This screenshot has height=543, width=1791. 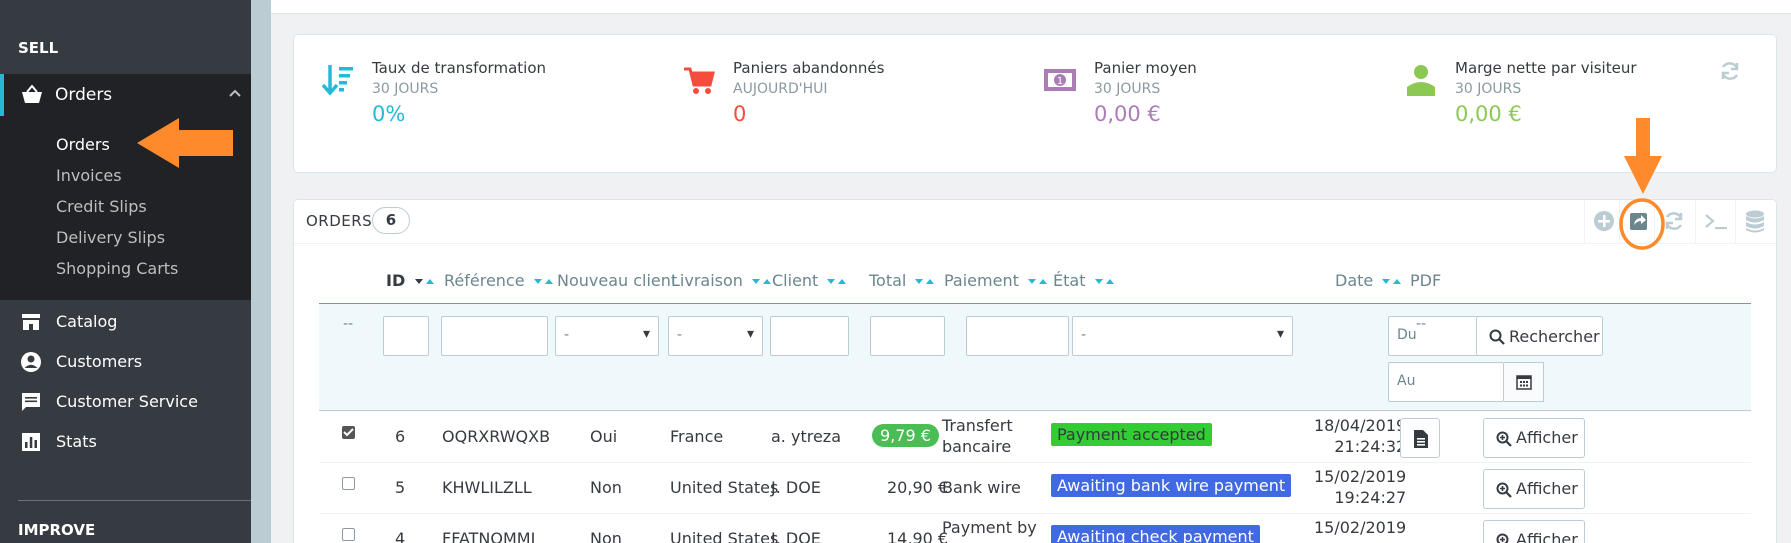 What do you see at coordinates (907, 336) in the screenshot?
I see `filter-total-input` at bounding box center [907, 336].